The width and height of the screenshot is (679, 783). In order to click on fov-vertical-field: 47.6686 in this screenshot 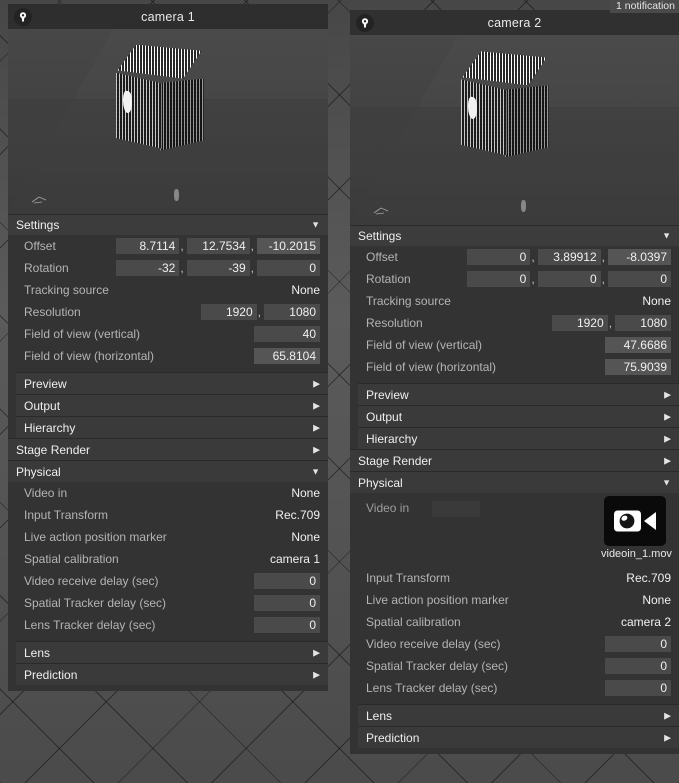, I will do `click(638, 345)`.